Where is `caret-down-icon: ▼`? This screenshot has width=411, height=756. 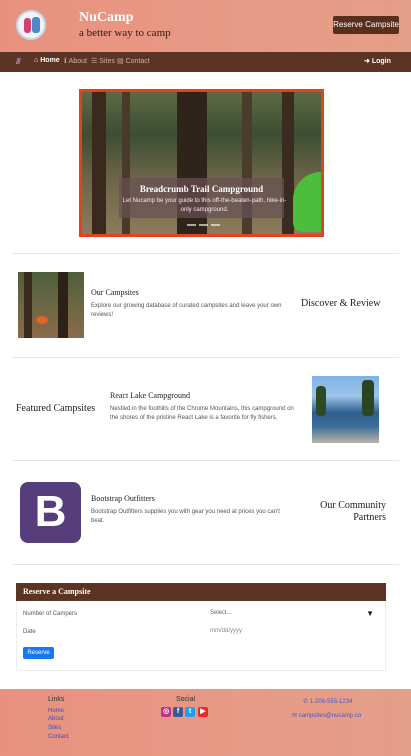
caret-down-icon: ▼ is located at coordinates (370, 613).